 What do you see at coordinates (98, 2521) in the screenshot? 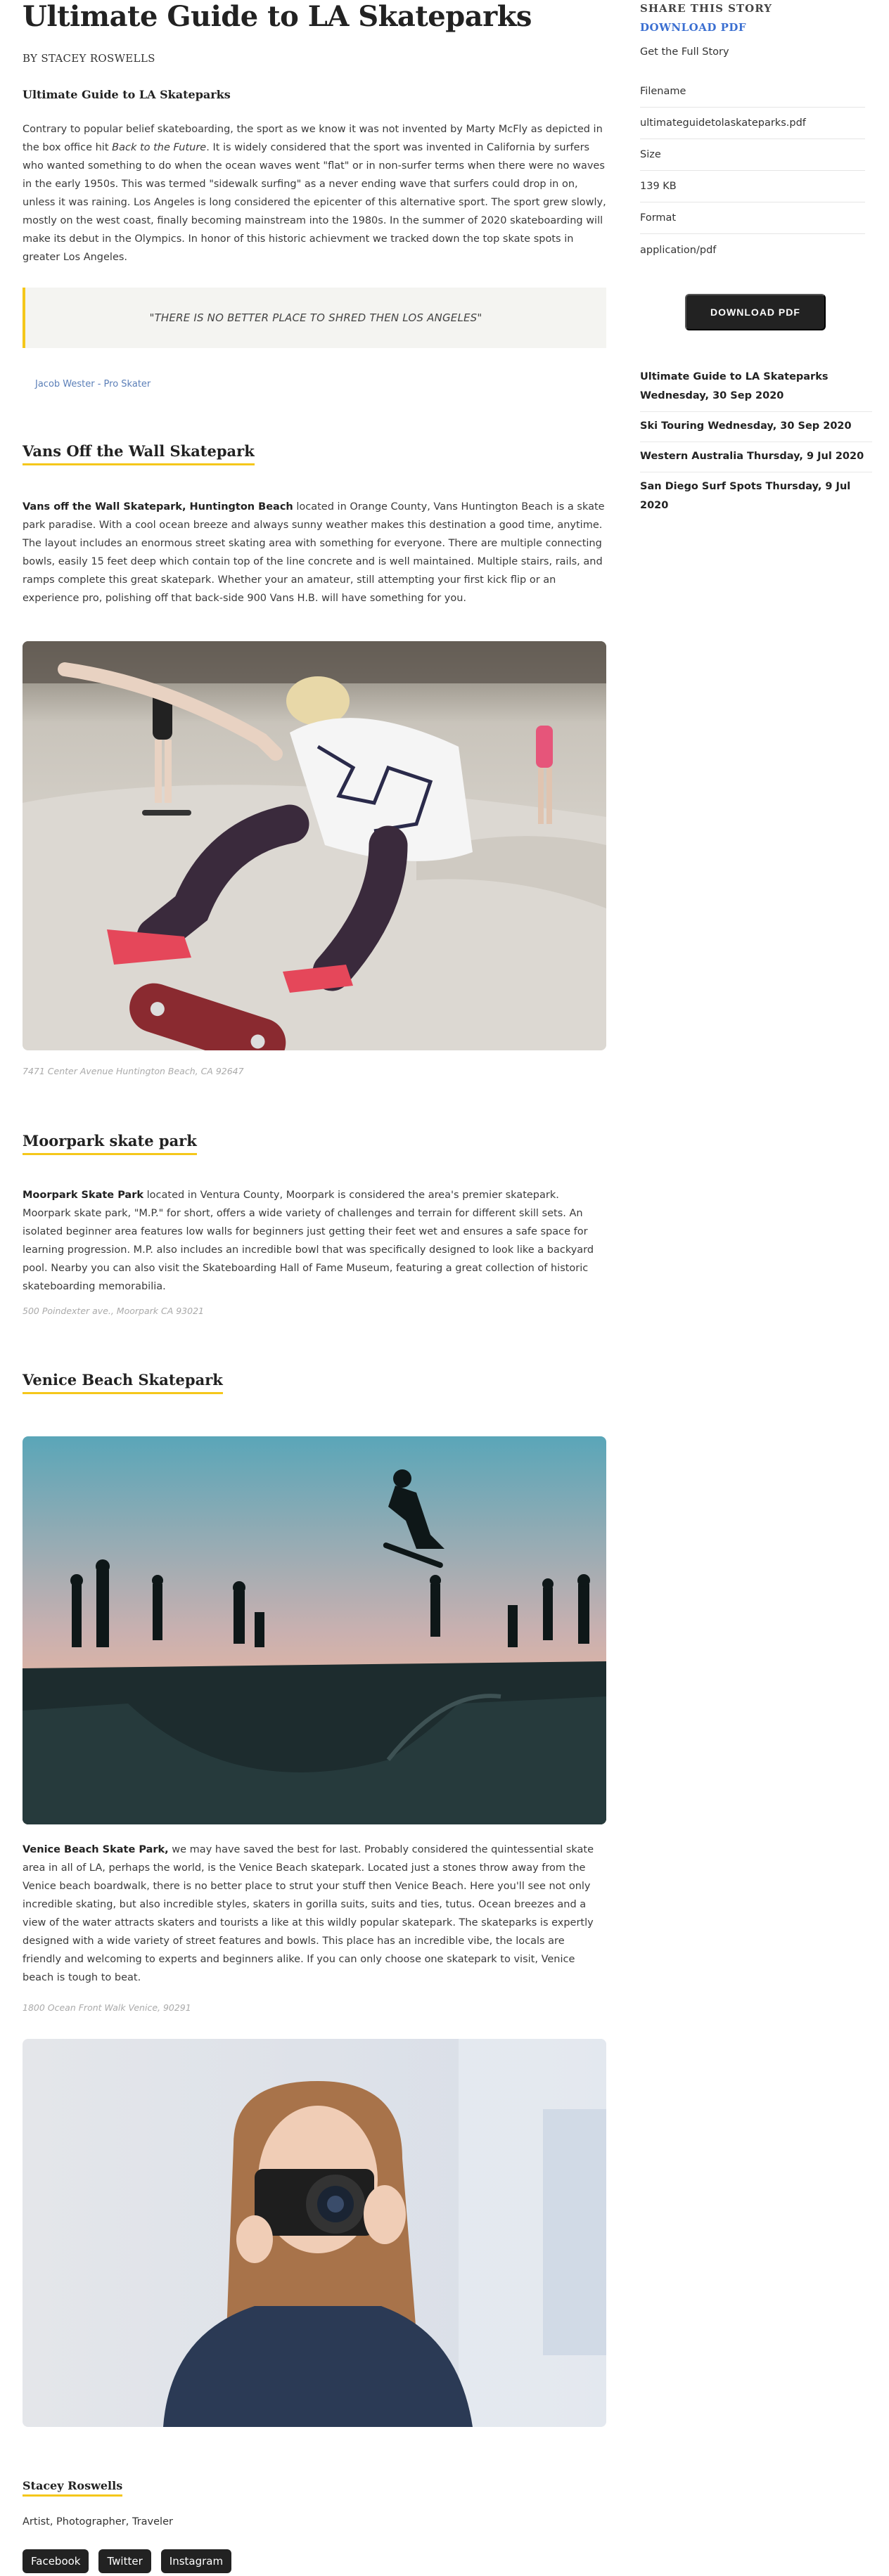
I see `author-bio: Artist, Photographer, Traveler` at bounding box center [98, 2521].